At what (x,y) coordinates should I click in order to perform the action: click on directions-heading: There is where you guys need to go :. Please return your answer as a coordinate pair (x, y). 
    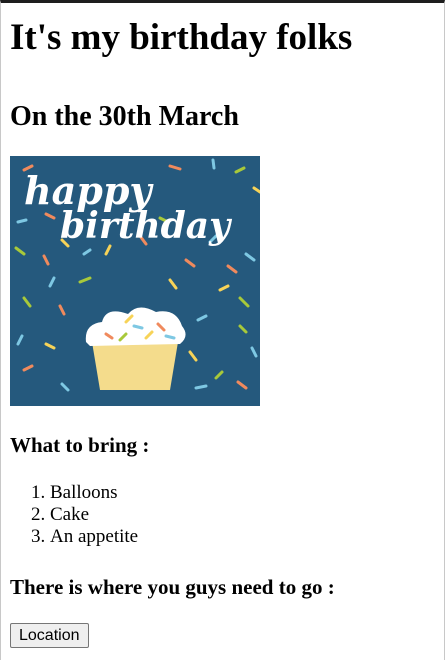
    Looking at the image, I should click on (172, 587).